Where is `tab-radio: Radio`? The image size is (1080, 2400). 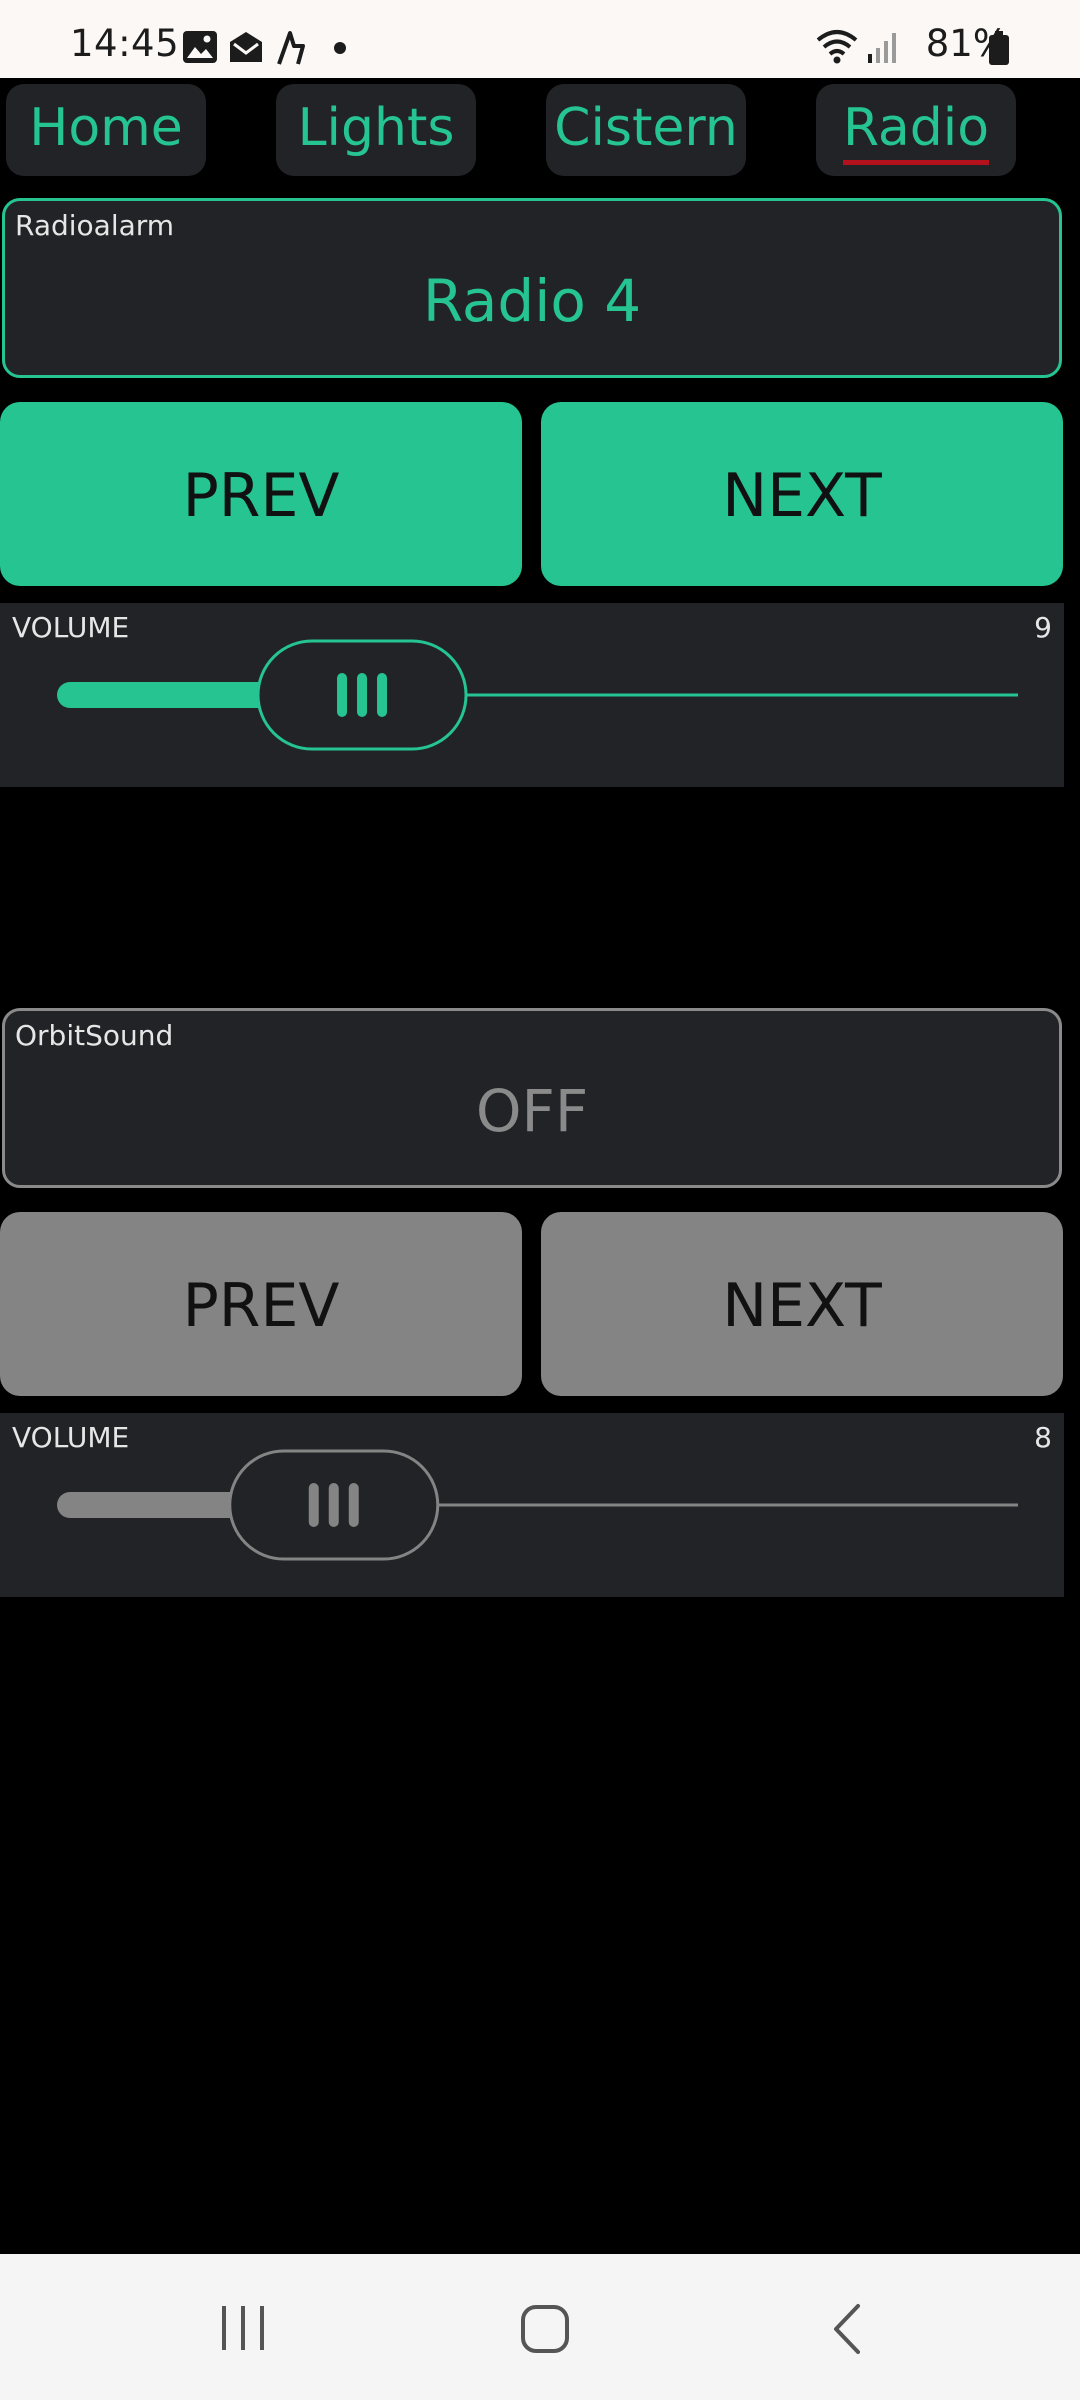 tab-radio: Radio is located at coordinates (916, 130).